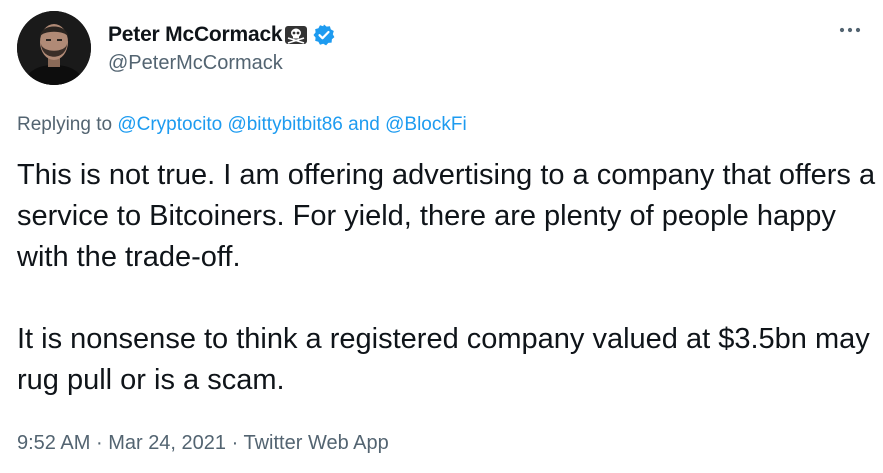  I want to click on tweet-meta: 9:52 AM · Mar 24, 2021 · Twitter Web App, so click(203, 443).